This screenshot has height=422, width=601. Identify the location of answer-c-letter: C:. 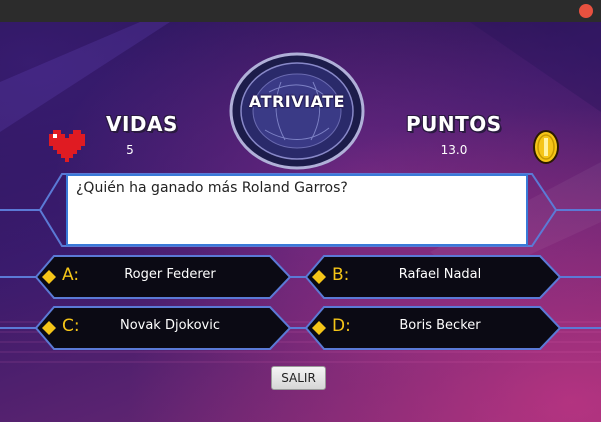
(71, 326).